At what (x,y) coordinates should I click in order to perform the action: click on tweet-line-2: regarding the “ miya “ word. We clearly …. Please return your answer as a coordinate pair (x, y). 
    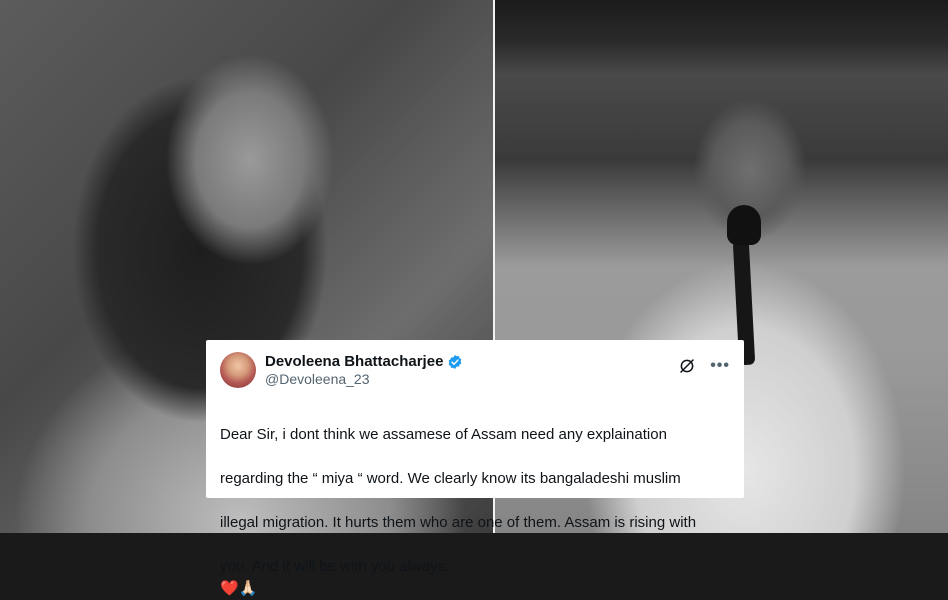
    Looking at the image, I should click on (450, 478).